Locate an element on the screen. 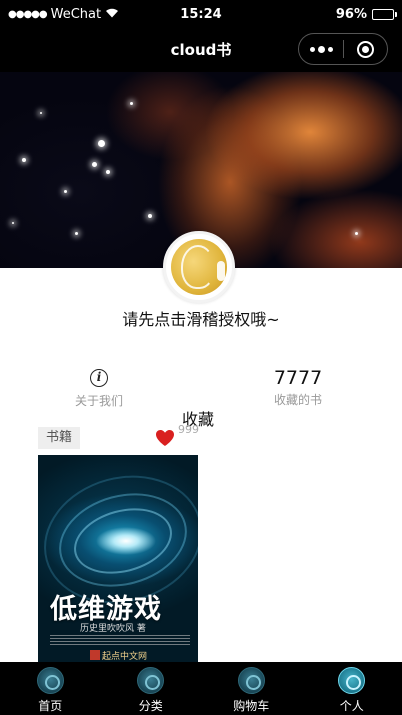 This screenshot has width=402, height=715. tab-home: 首页 is located at coordinates (50, 688).